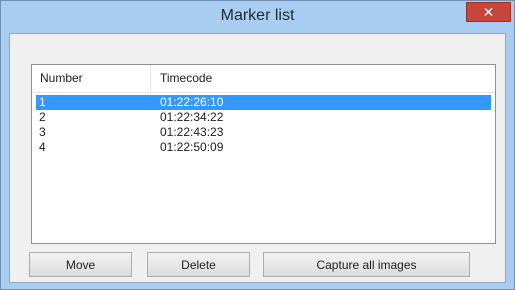  I want to click on close-button: ✕, so click(488, 12).